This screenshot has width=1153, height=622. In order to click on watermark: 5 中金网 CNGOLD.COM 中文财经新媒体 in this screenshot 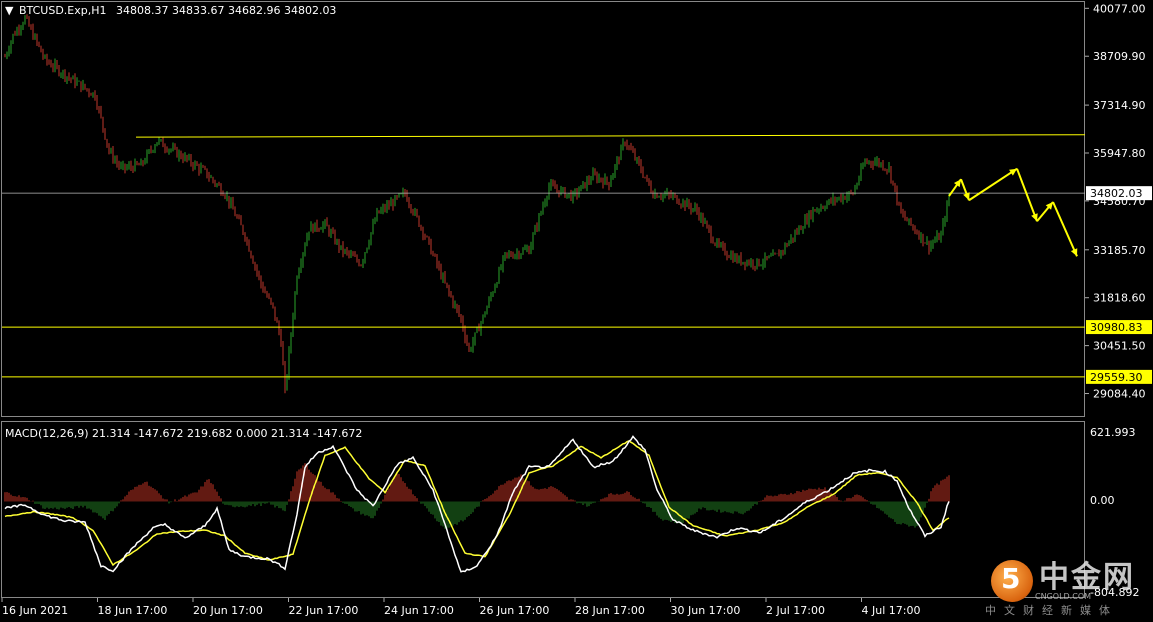, I will do `click(1063, 584)`.